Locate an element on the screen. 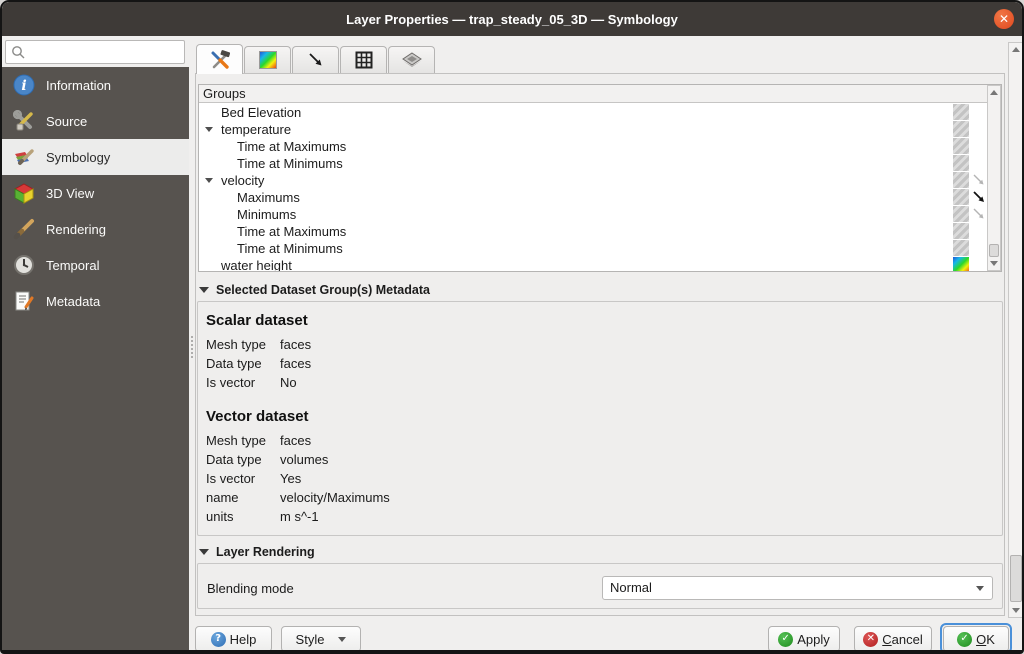  blending-mode-label: Blending mode is located at coordinates (250, 588).